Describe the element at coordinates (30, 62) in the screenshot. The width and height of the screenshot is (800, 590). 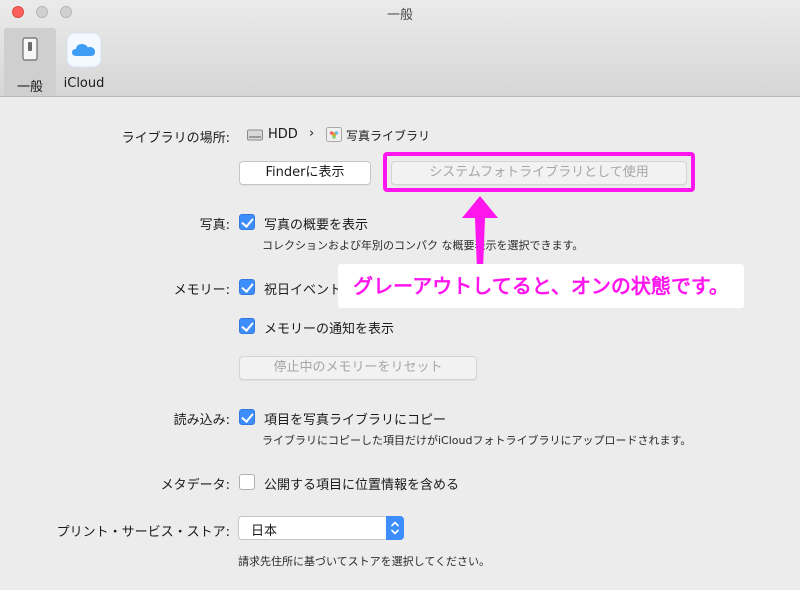
I see `tab-general: 一般` at that location.